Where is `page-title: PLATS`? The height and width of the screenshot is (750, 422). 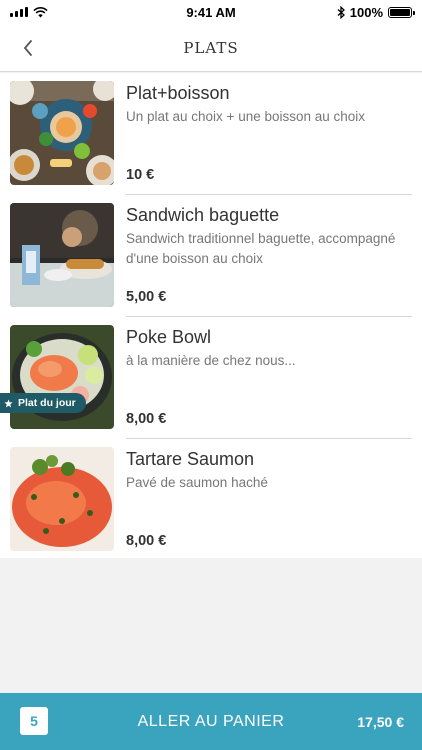 page-title: PLATS is located at coordinates (211, 47).